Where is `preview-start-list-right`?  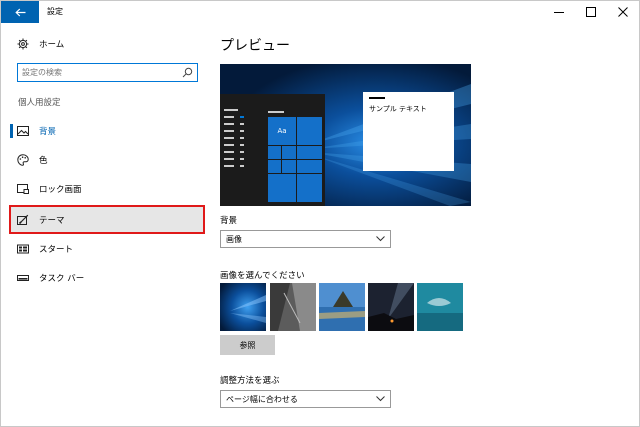 preview-start-list-right is located at coordinates (242, 151).